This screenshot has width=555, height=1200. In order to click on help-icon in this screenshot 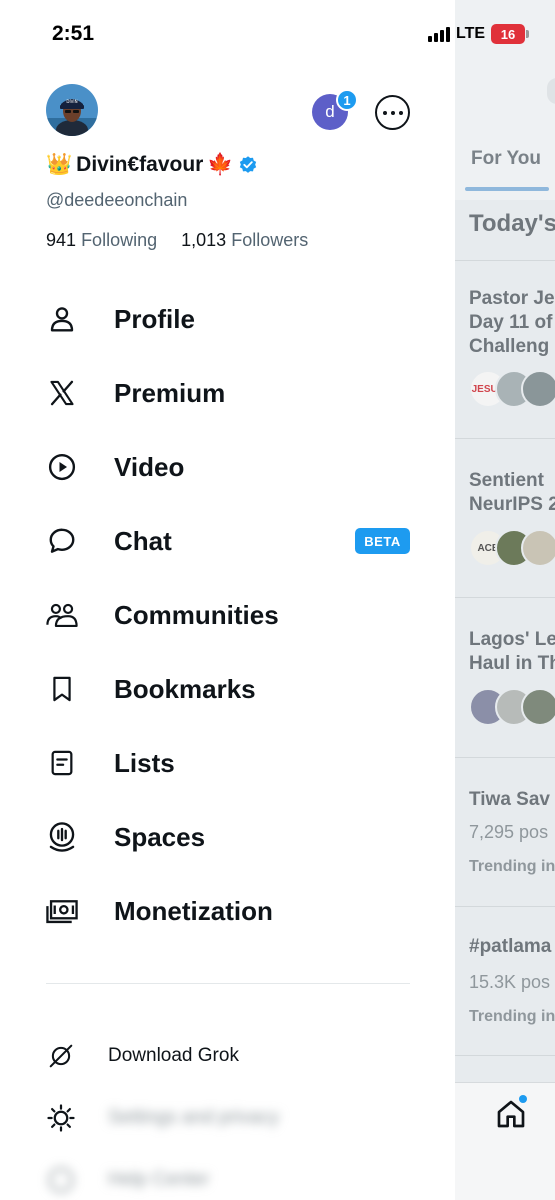, I will do `click(61, 1180)`.